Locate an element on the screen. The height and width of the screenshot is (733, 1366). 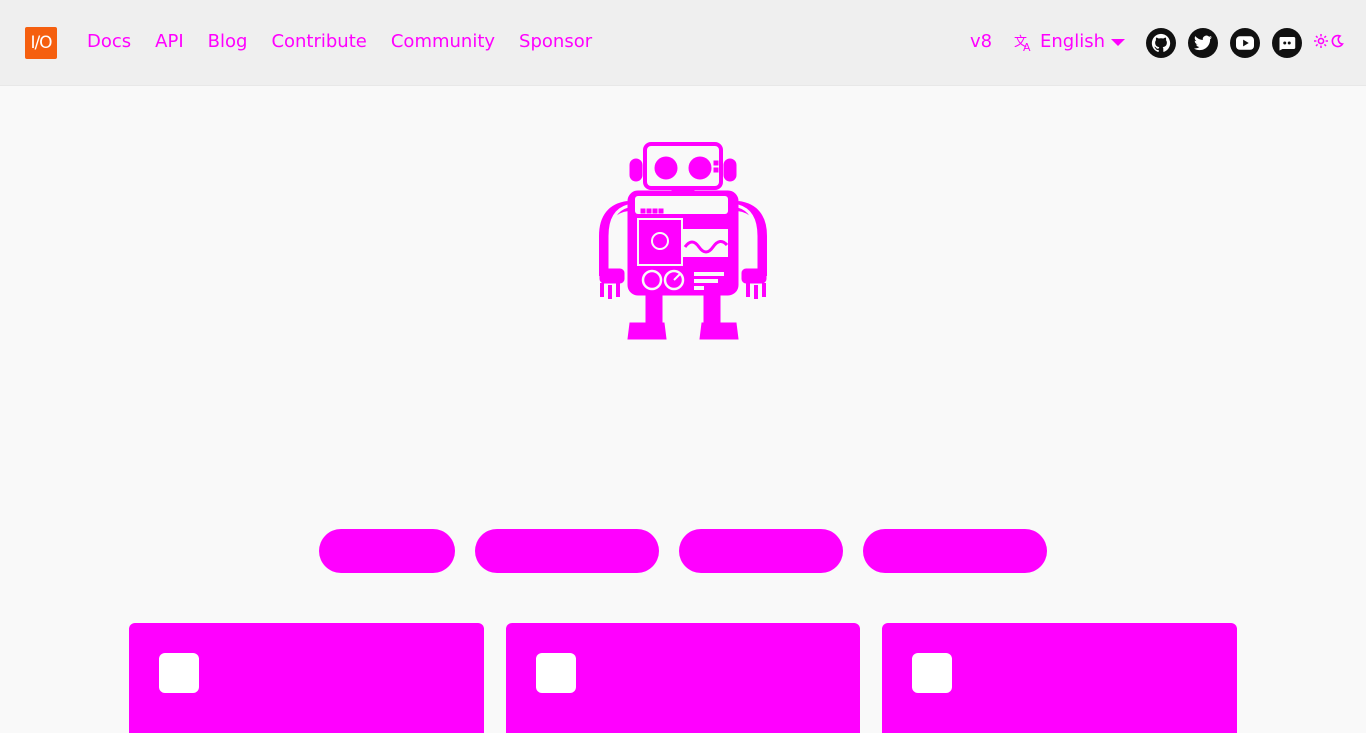
chevron-down-icon is located at coordinates (1118, 42).